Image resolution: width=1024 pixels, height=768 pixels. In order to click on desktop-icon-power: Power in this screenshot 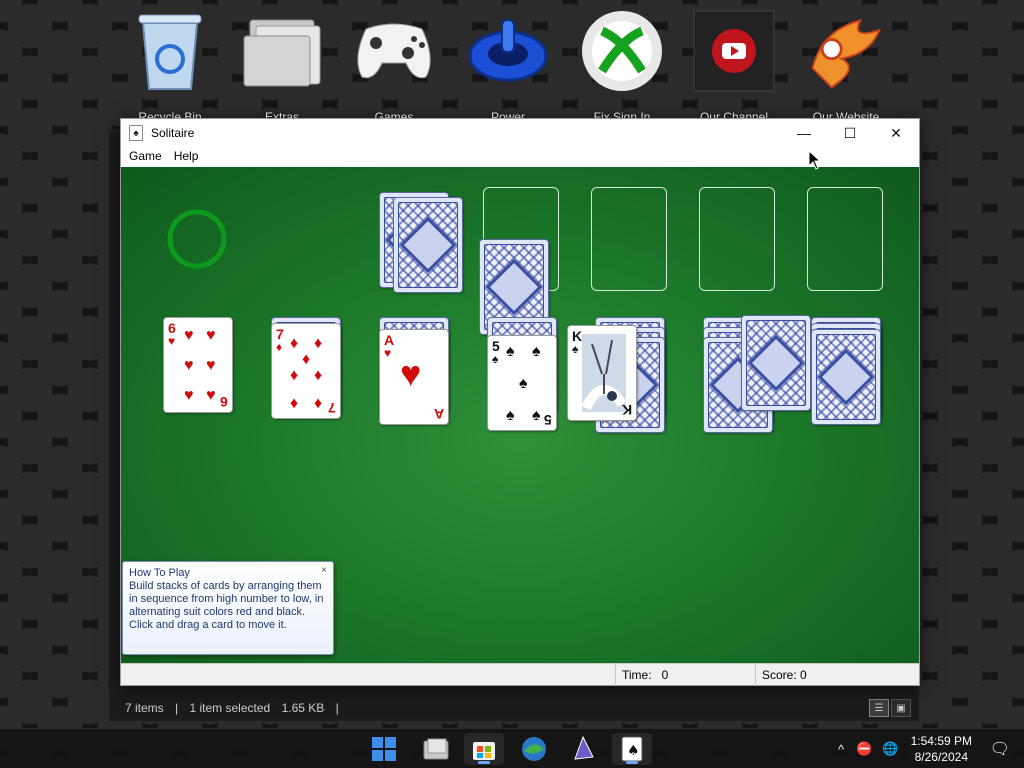, I will do `click(508, 64)`.